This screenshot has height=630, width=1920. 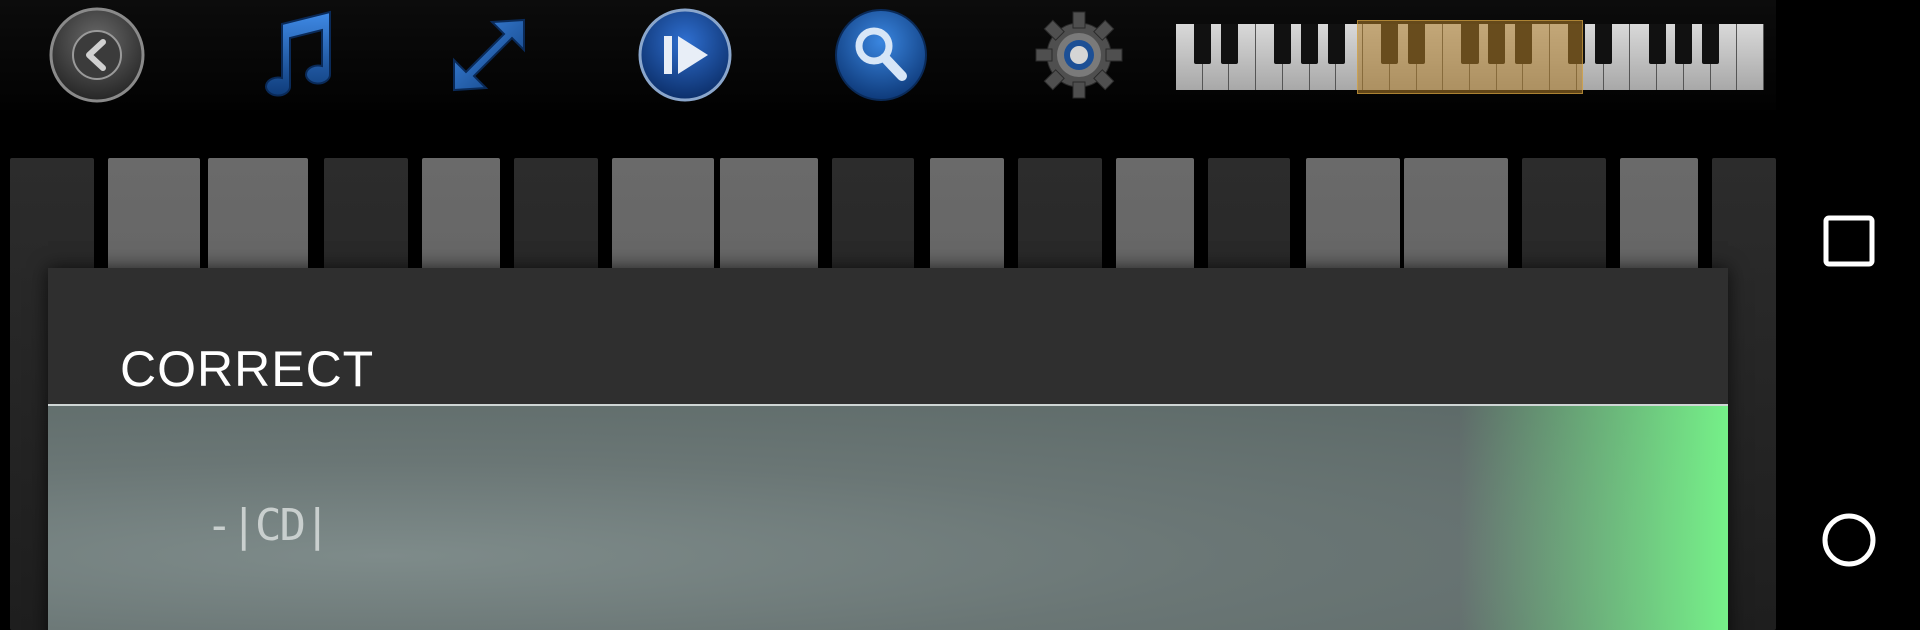 I want to click on square-icon, so click(x=1849, y=241).